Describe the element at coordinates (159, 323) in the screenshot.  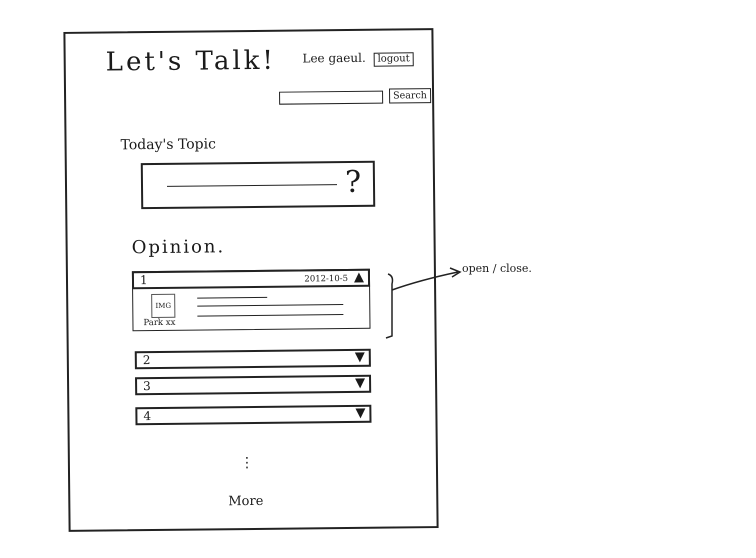
I see `author-name: Park xx` at that location.